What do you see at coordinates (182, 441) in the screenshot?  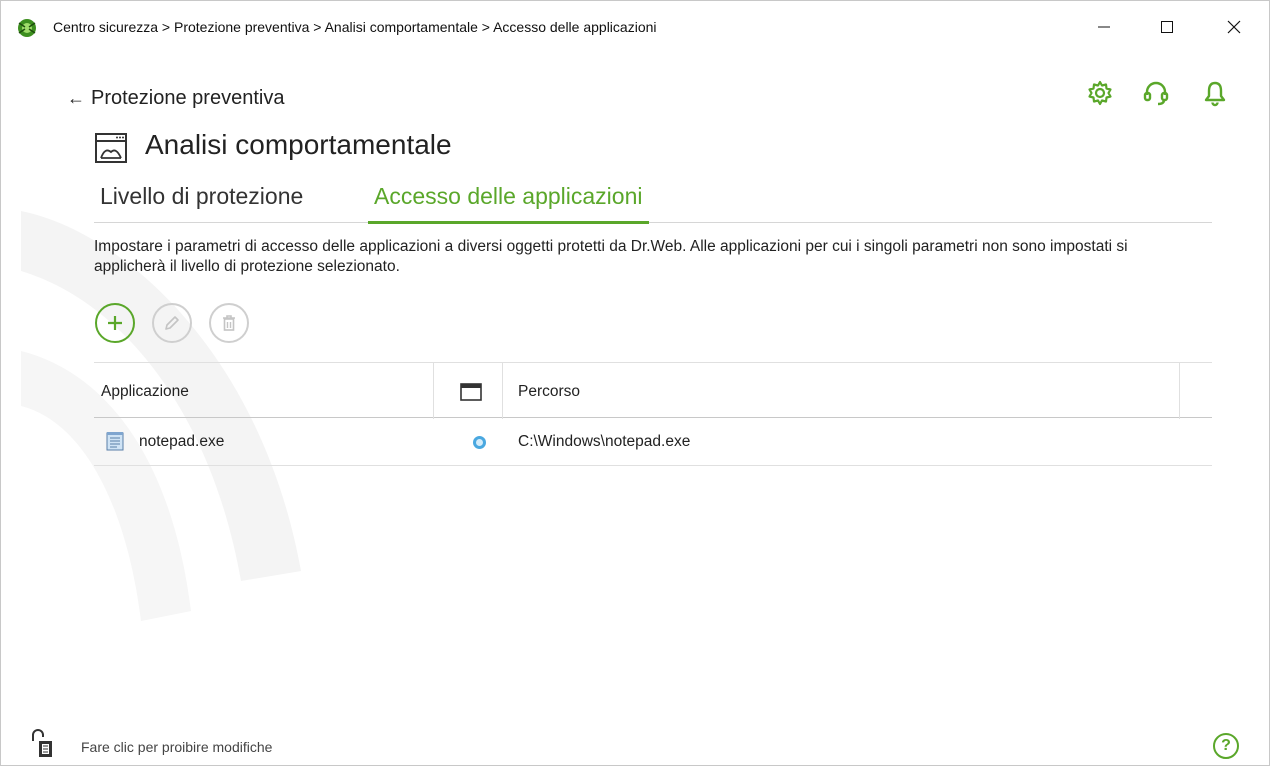 I see `app-name-cell: notepad.exe` at bounding box center [182, 441].